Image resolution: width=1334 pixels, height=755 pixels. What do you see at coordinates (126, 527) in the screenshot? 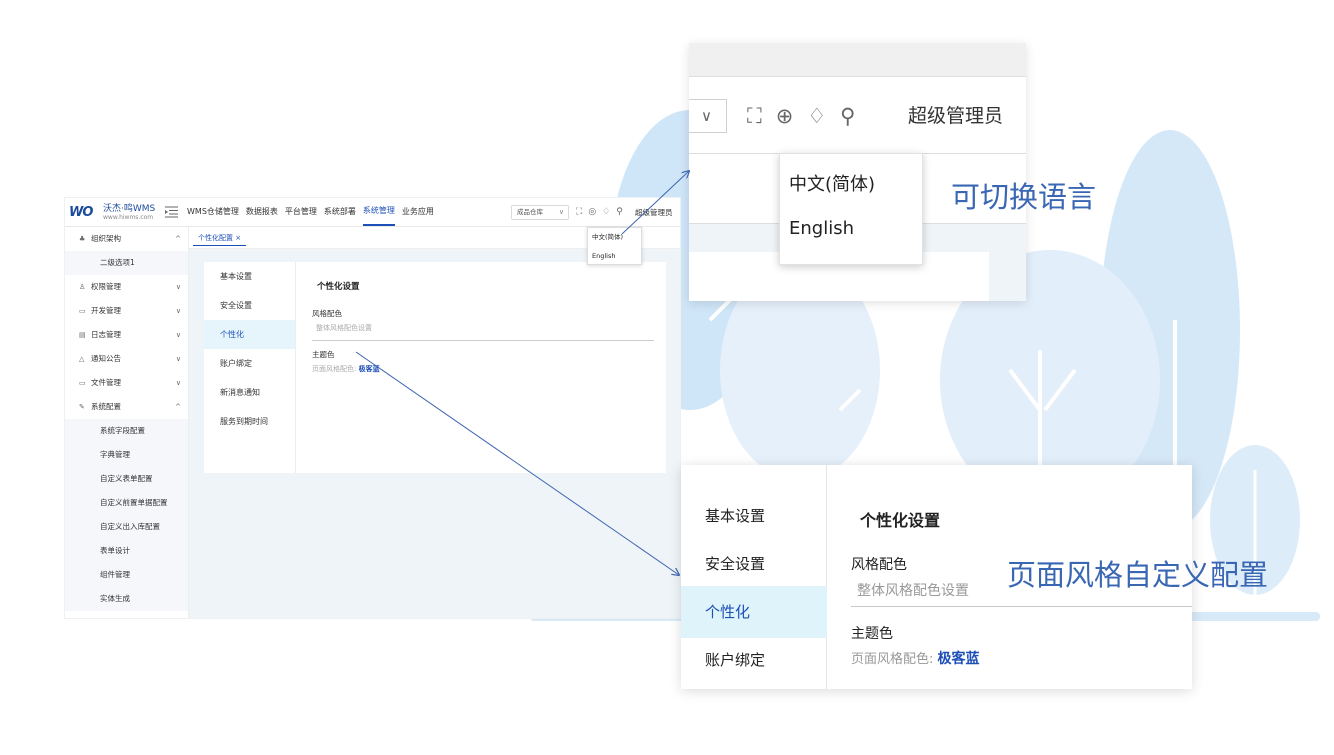
I see `sidebar-subitem: 自定义出入库配置` at bounding box center [126, 527].